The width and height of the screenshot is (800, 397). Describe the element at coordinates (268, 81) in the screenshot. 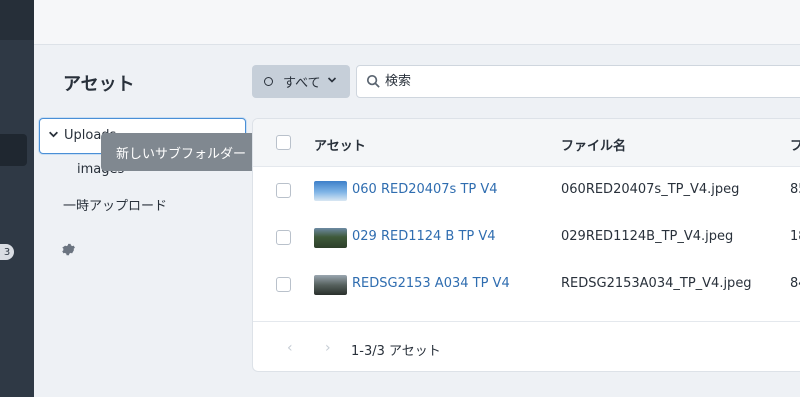

I see `circle-icon` at that location.